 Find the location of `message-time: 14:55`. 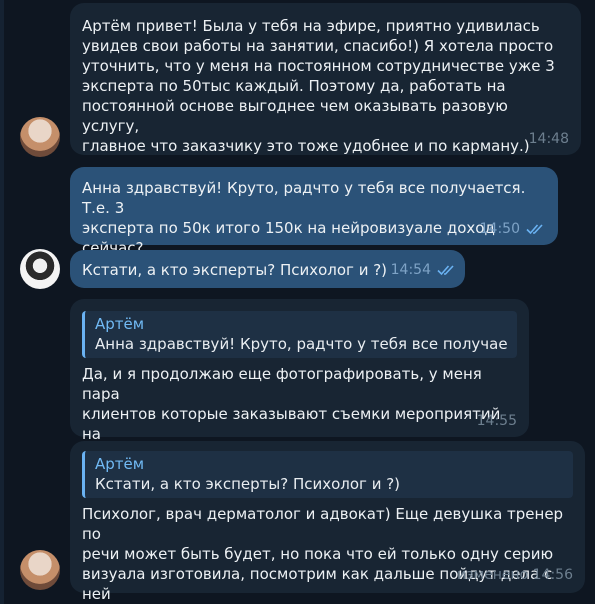

message-time: 14:55 is located at coordinates (496, 421).